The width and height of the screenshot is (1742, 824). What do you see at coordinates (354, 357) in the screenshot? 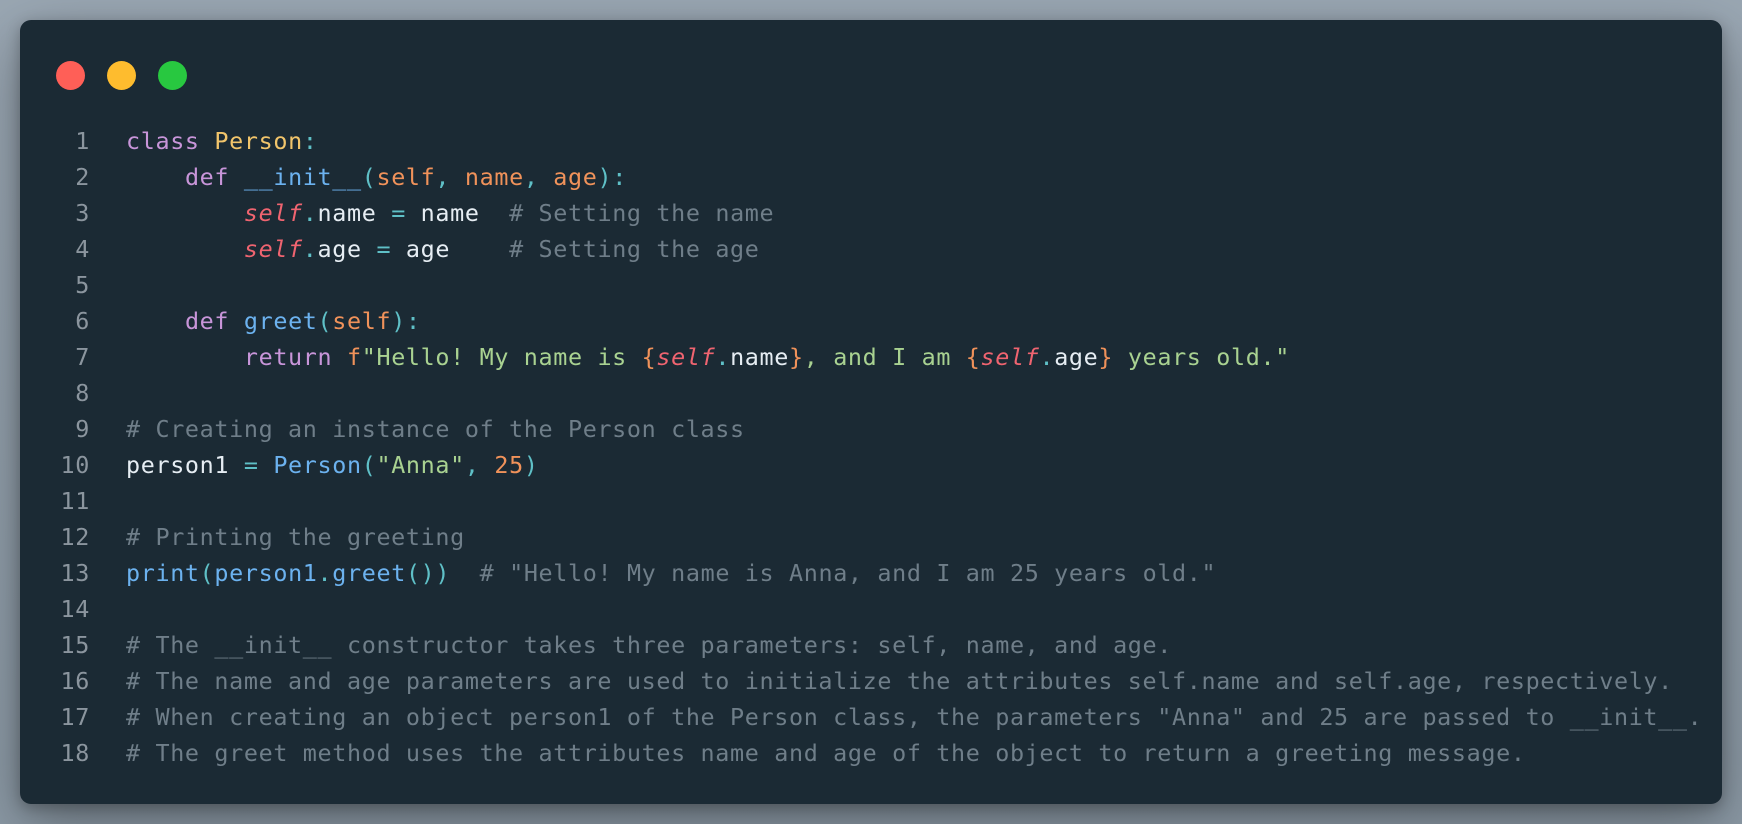
I see `code-token: f` at bounding box center [354, 357].